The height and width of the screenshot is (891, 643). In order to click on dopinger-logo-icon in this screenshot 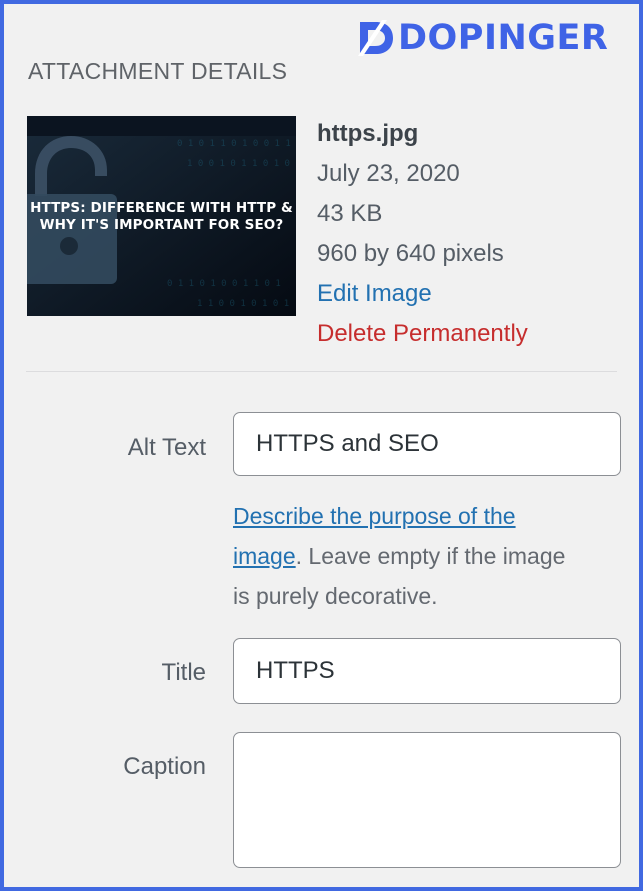, I will do `click(376, 38)`.